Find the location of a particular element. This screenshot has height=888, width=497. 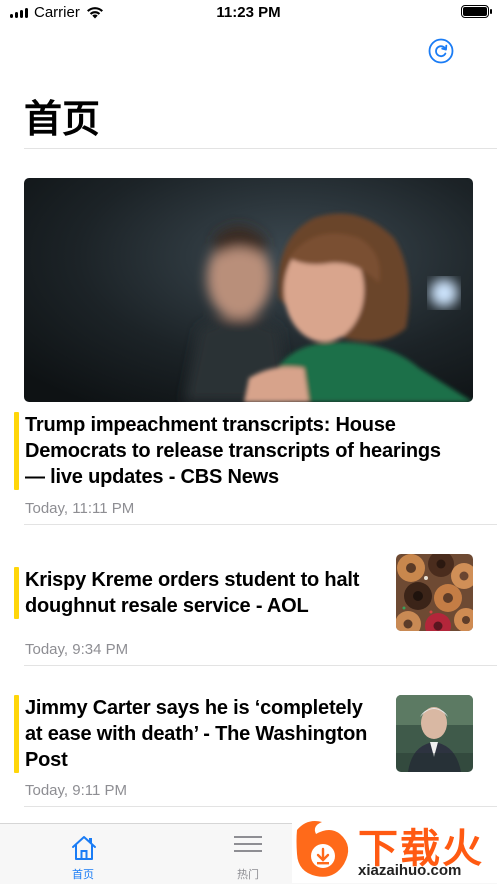

watermark-logo: 下载火 xiazaihuo.com is located at coordinates (394, 850).